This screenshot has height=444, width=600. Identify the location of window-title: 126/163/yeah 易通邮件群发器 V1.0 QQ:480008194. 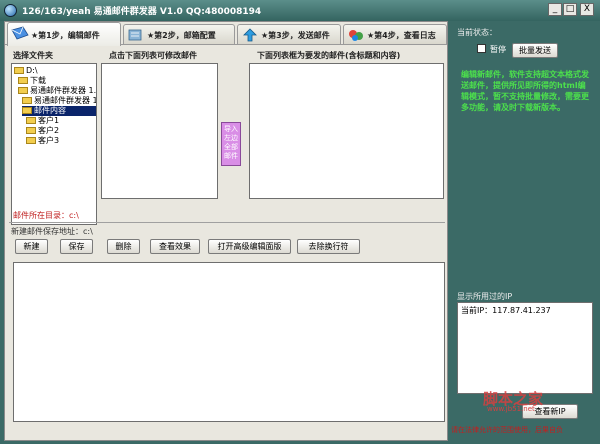
(142, 12).